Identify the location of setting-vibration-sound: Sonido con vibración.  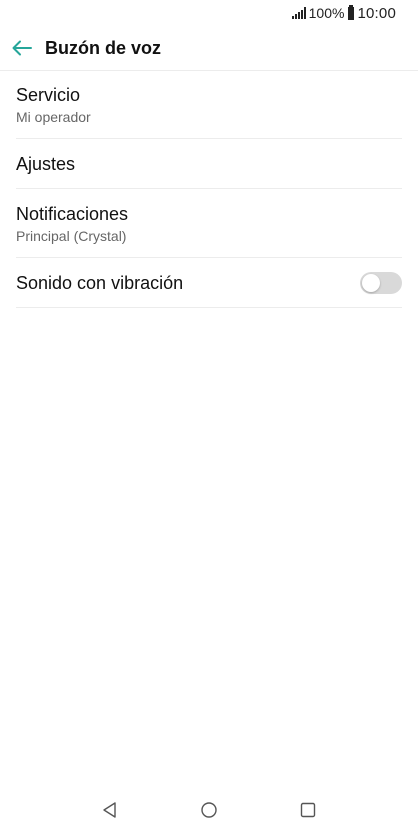
(209, 283).